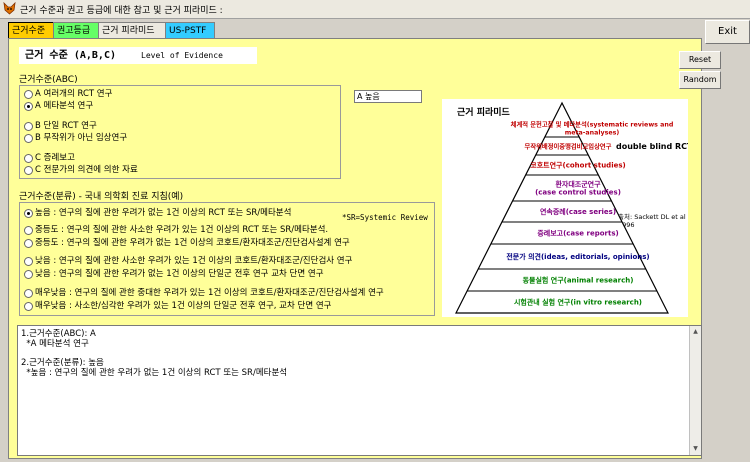 This screenshot has height=462, width=750. I want to click on pyramid-tier-extra-label: double blind RCT, so click(652, 146).